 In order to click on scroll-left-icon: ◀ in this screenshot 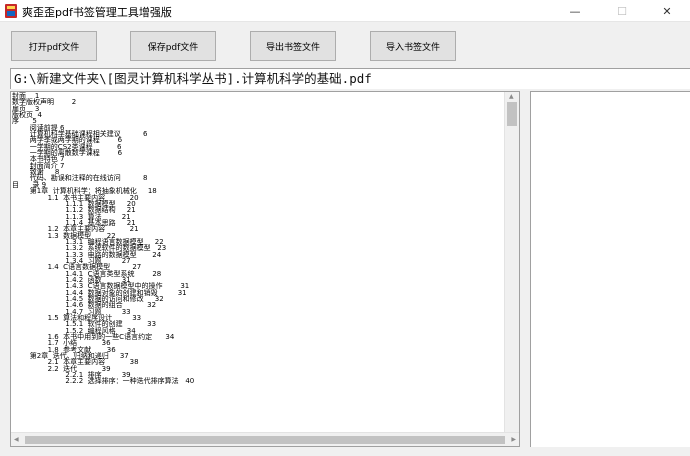, I will do `click(16, 439)`.